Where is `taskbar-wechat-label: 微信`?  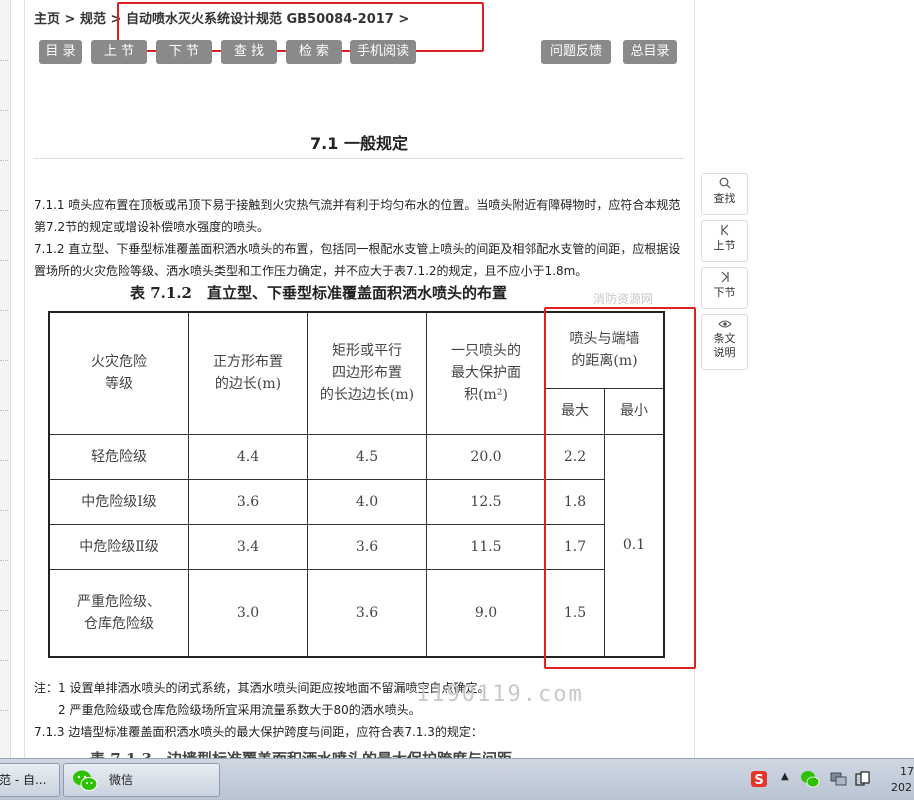 taskbar-wechat-label: 微信 is located at coordinates (121, 780).